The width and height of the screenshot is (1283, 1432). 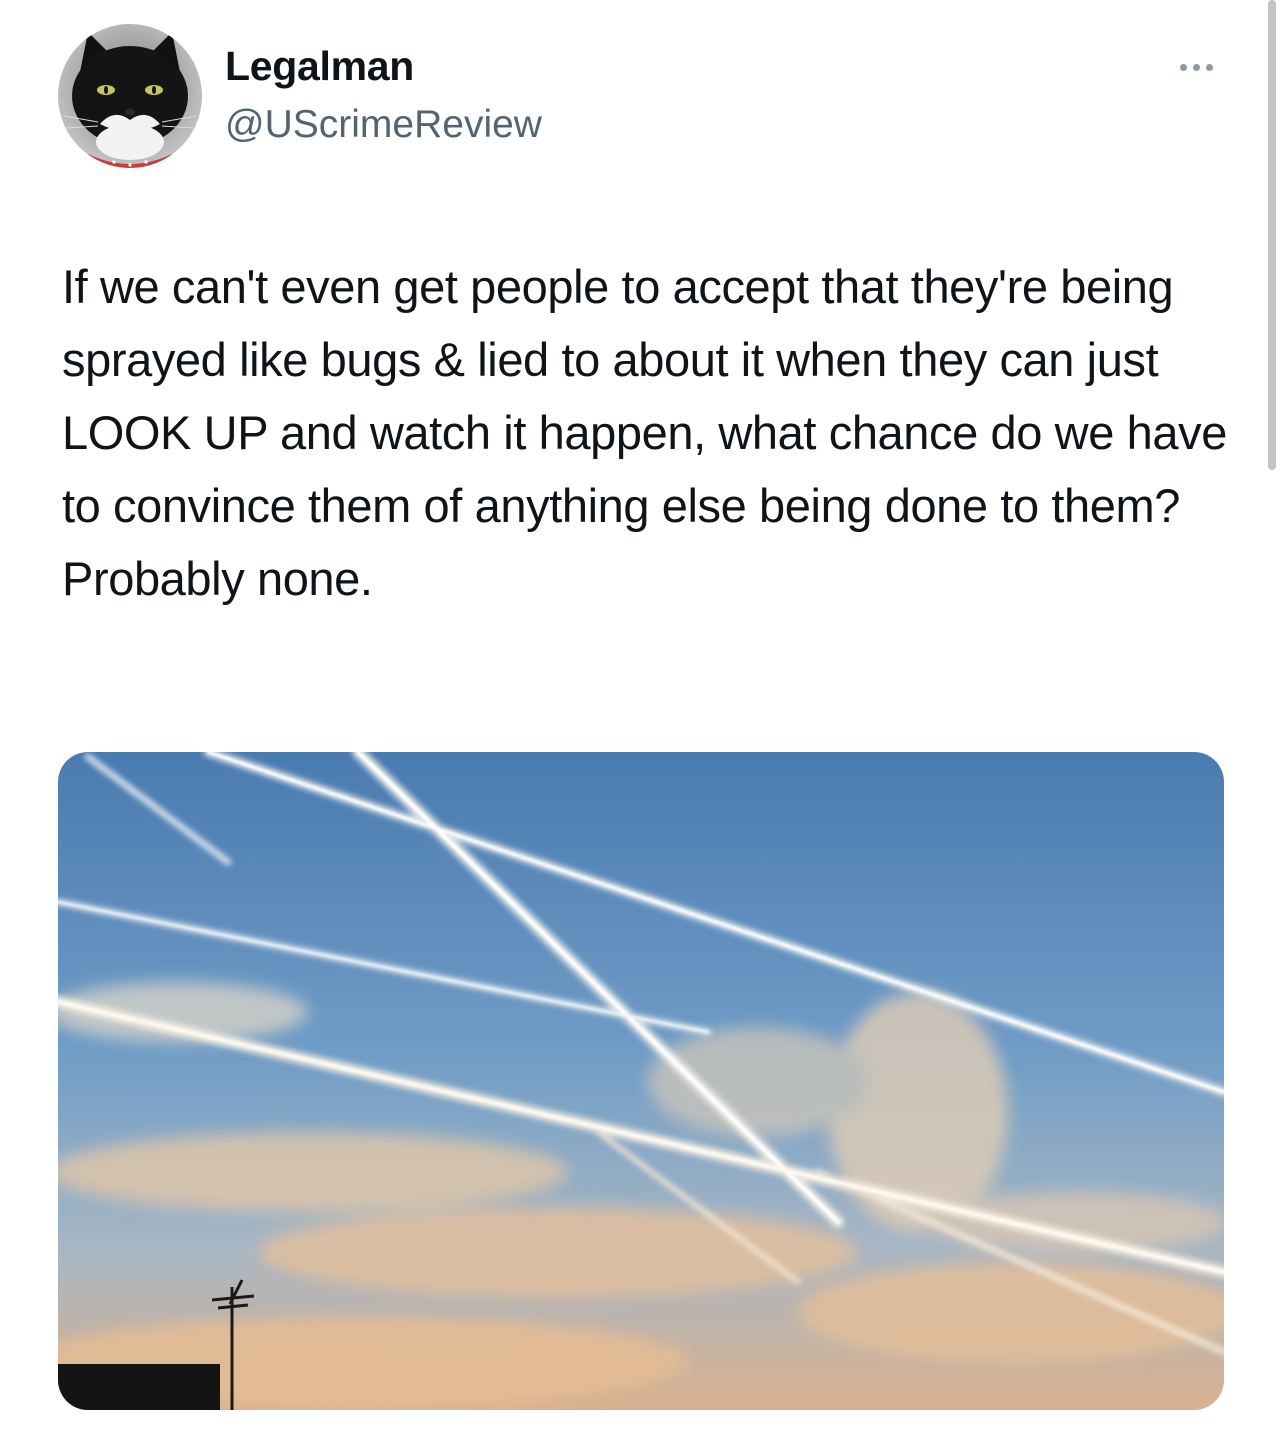 I want to click on more-options-button, so click(x=1196, y=67).